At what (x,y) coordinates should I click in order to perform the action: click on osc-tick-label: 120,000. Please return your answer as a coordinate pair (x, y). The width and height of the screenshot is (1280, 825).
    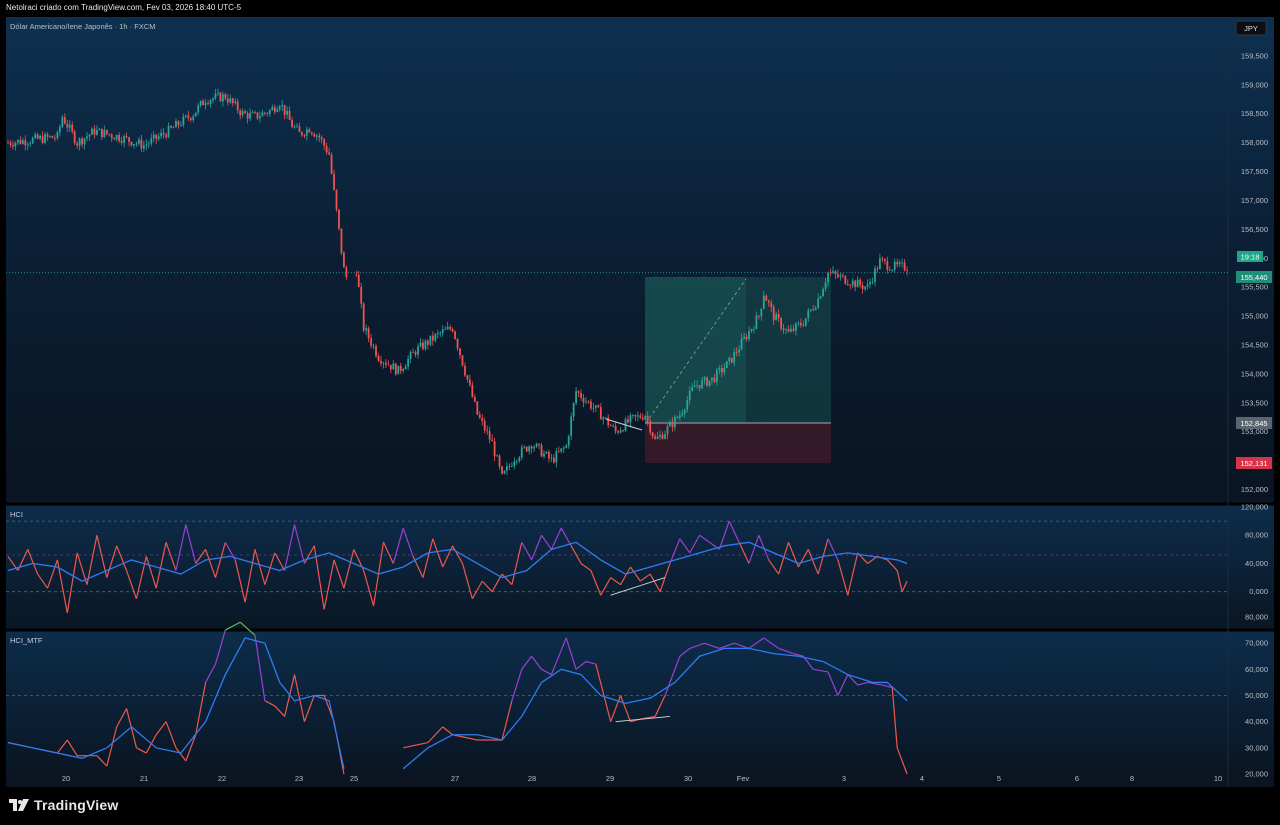
    Looking at the image, I should click on (1254, 507).